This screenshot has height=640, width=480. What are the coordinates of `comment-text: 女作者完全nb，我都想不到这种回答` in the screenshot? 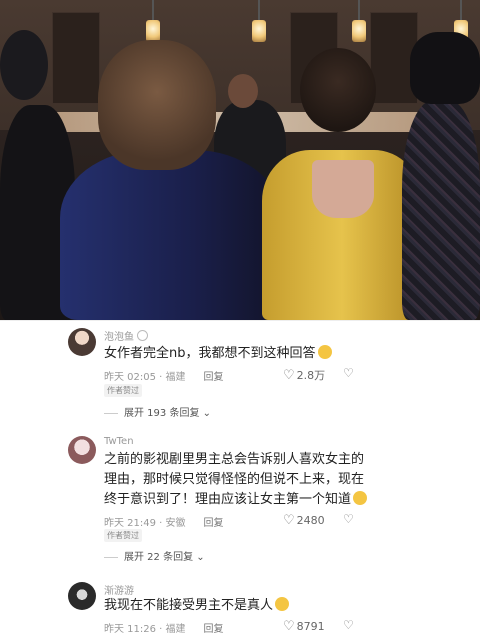 It's located at (238, 354).